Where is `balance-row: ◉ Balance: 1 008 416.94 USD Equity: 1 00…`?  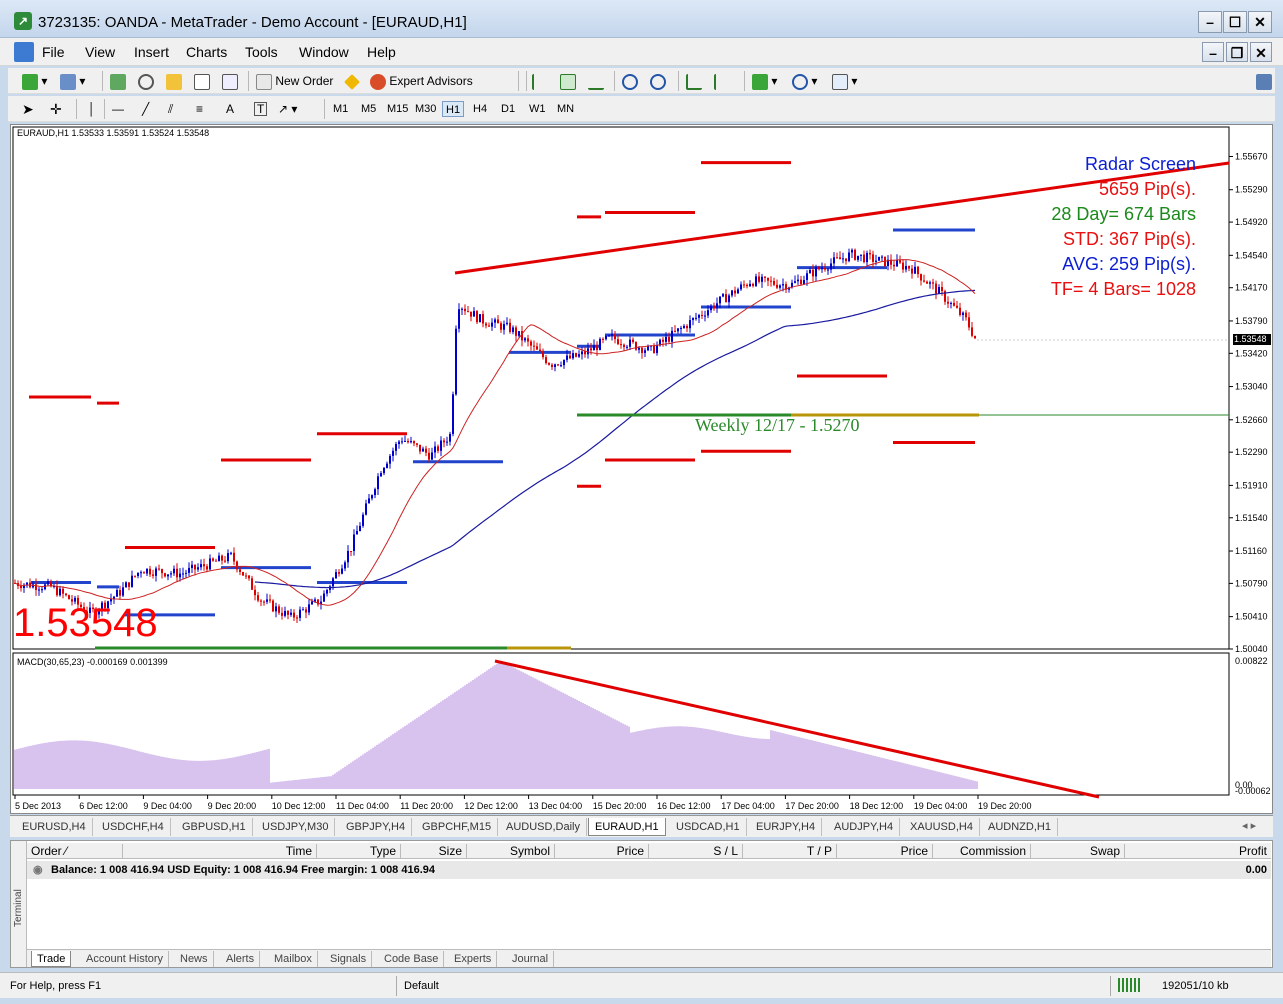
balance-row: ◉ Balance: 1 008 416.94 USD Equity: 1 00… is located at coordinates (649, 870).